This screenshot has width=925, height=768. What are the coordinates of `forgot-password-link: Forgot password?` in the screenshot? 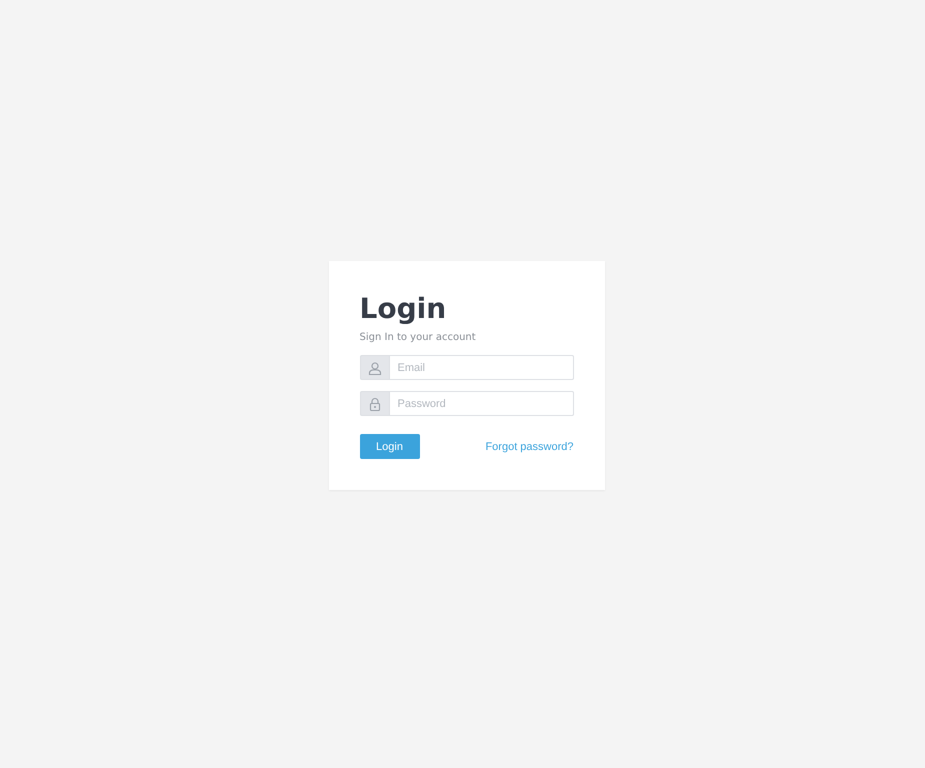 It's located at (529, 446).